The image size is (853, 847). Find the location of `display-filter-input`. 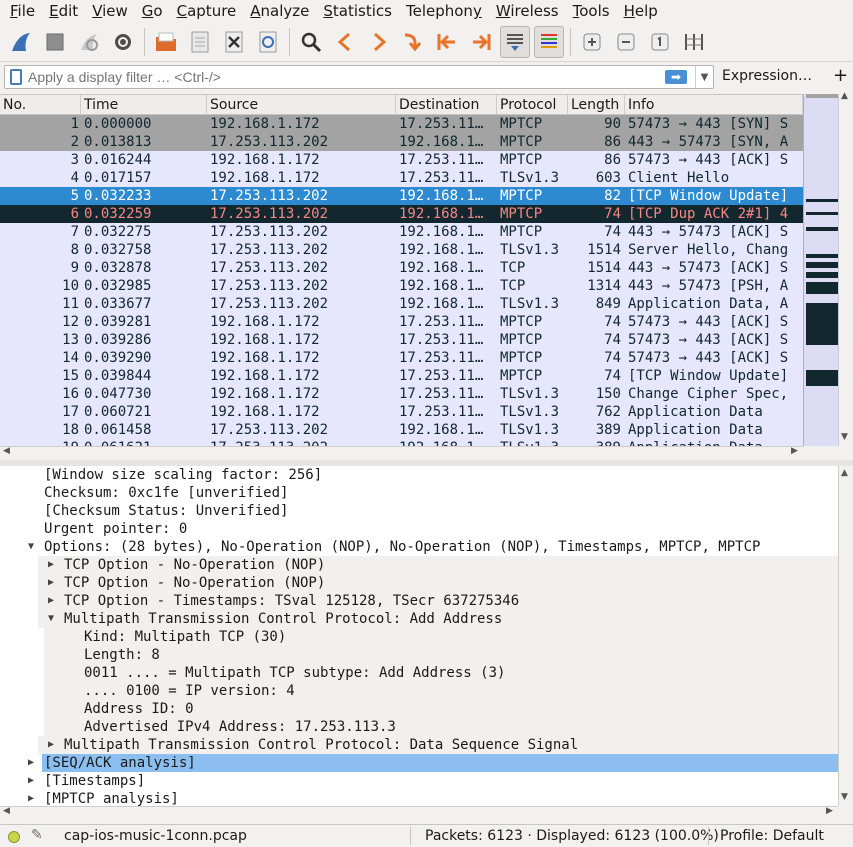

display-filter-input is located at coordinates (346, 77).